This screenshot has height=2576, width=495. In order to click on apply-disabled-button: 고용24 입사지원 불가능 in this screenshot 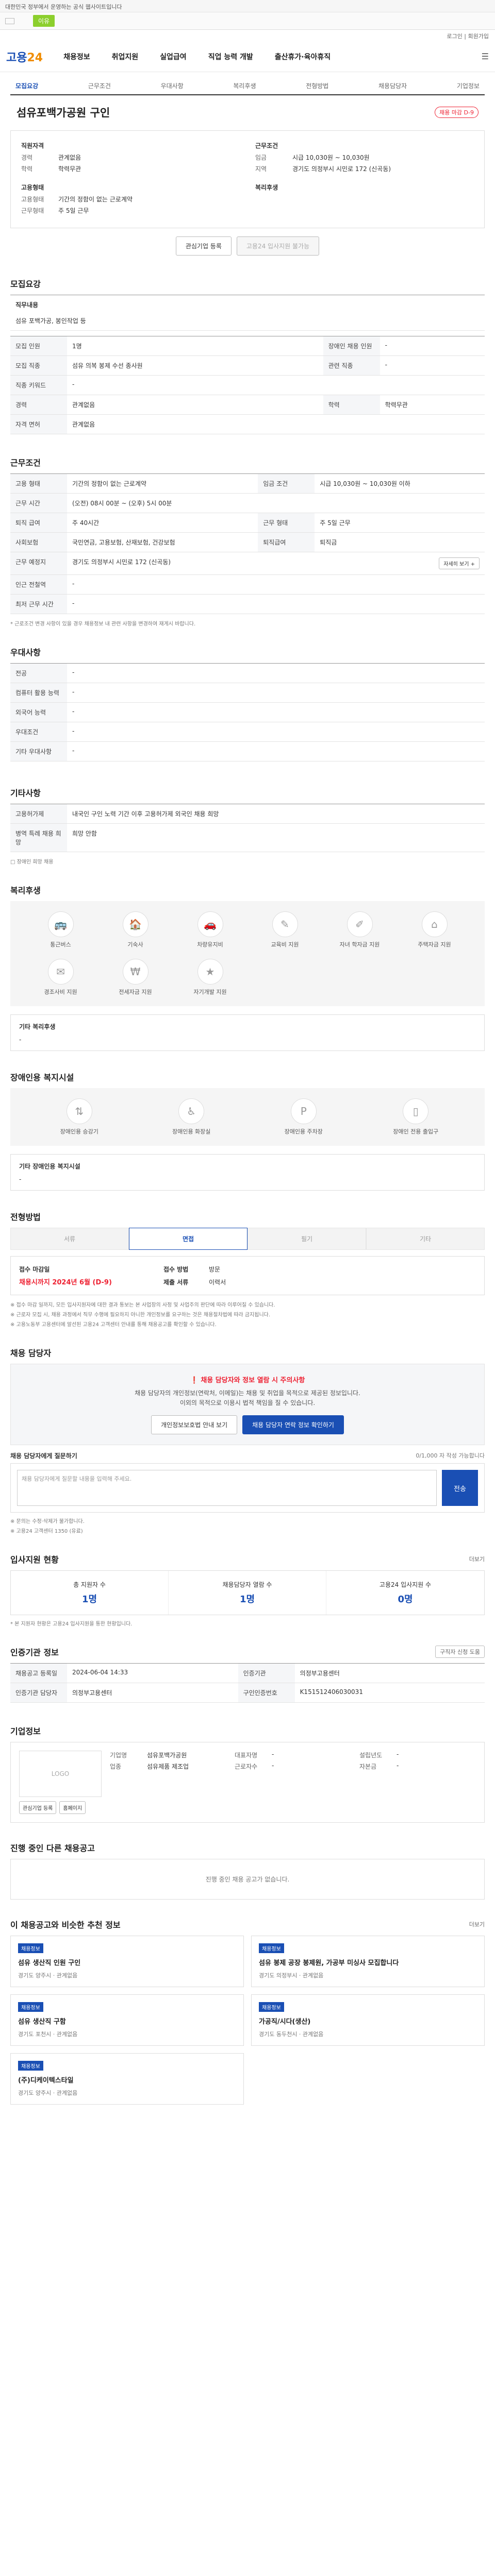, I will do `click(278, 246)`.